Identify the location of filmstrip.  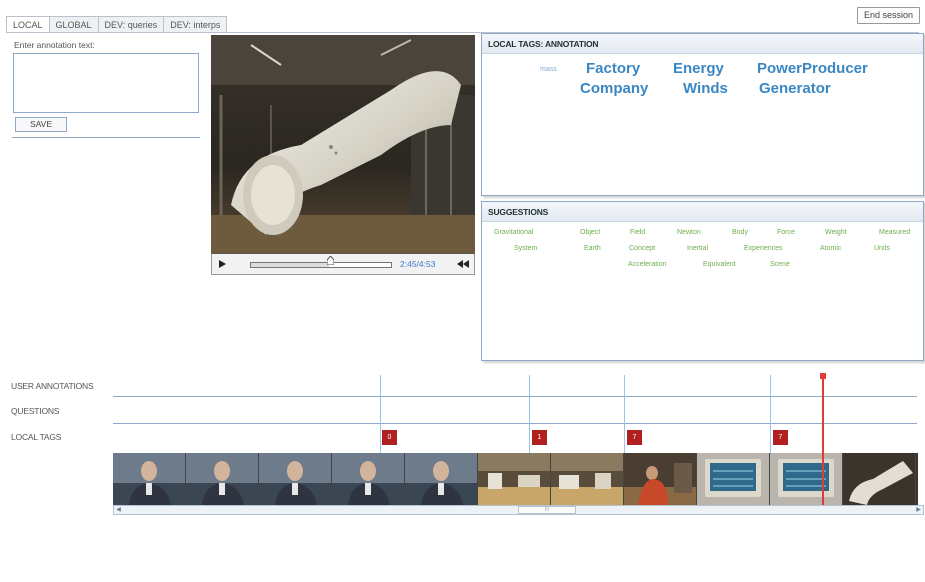
(515, 479).